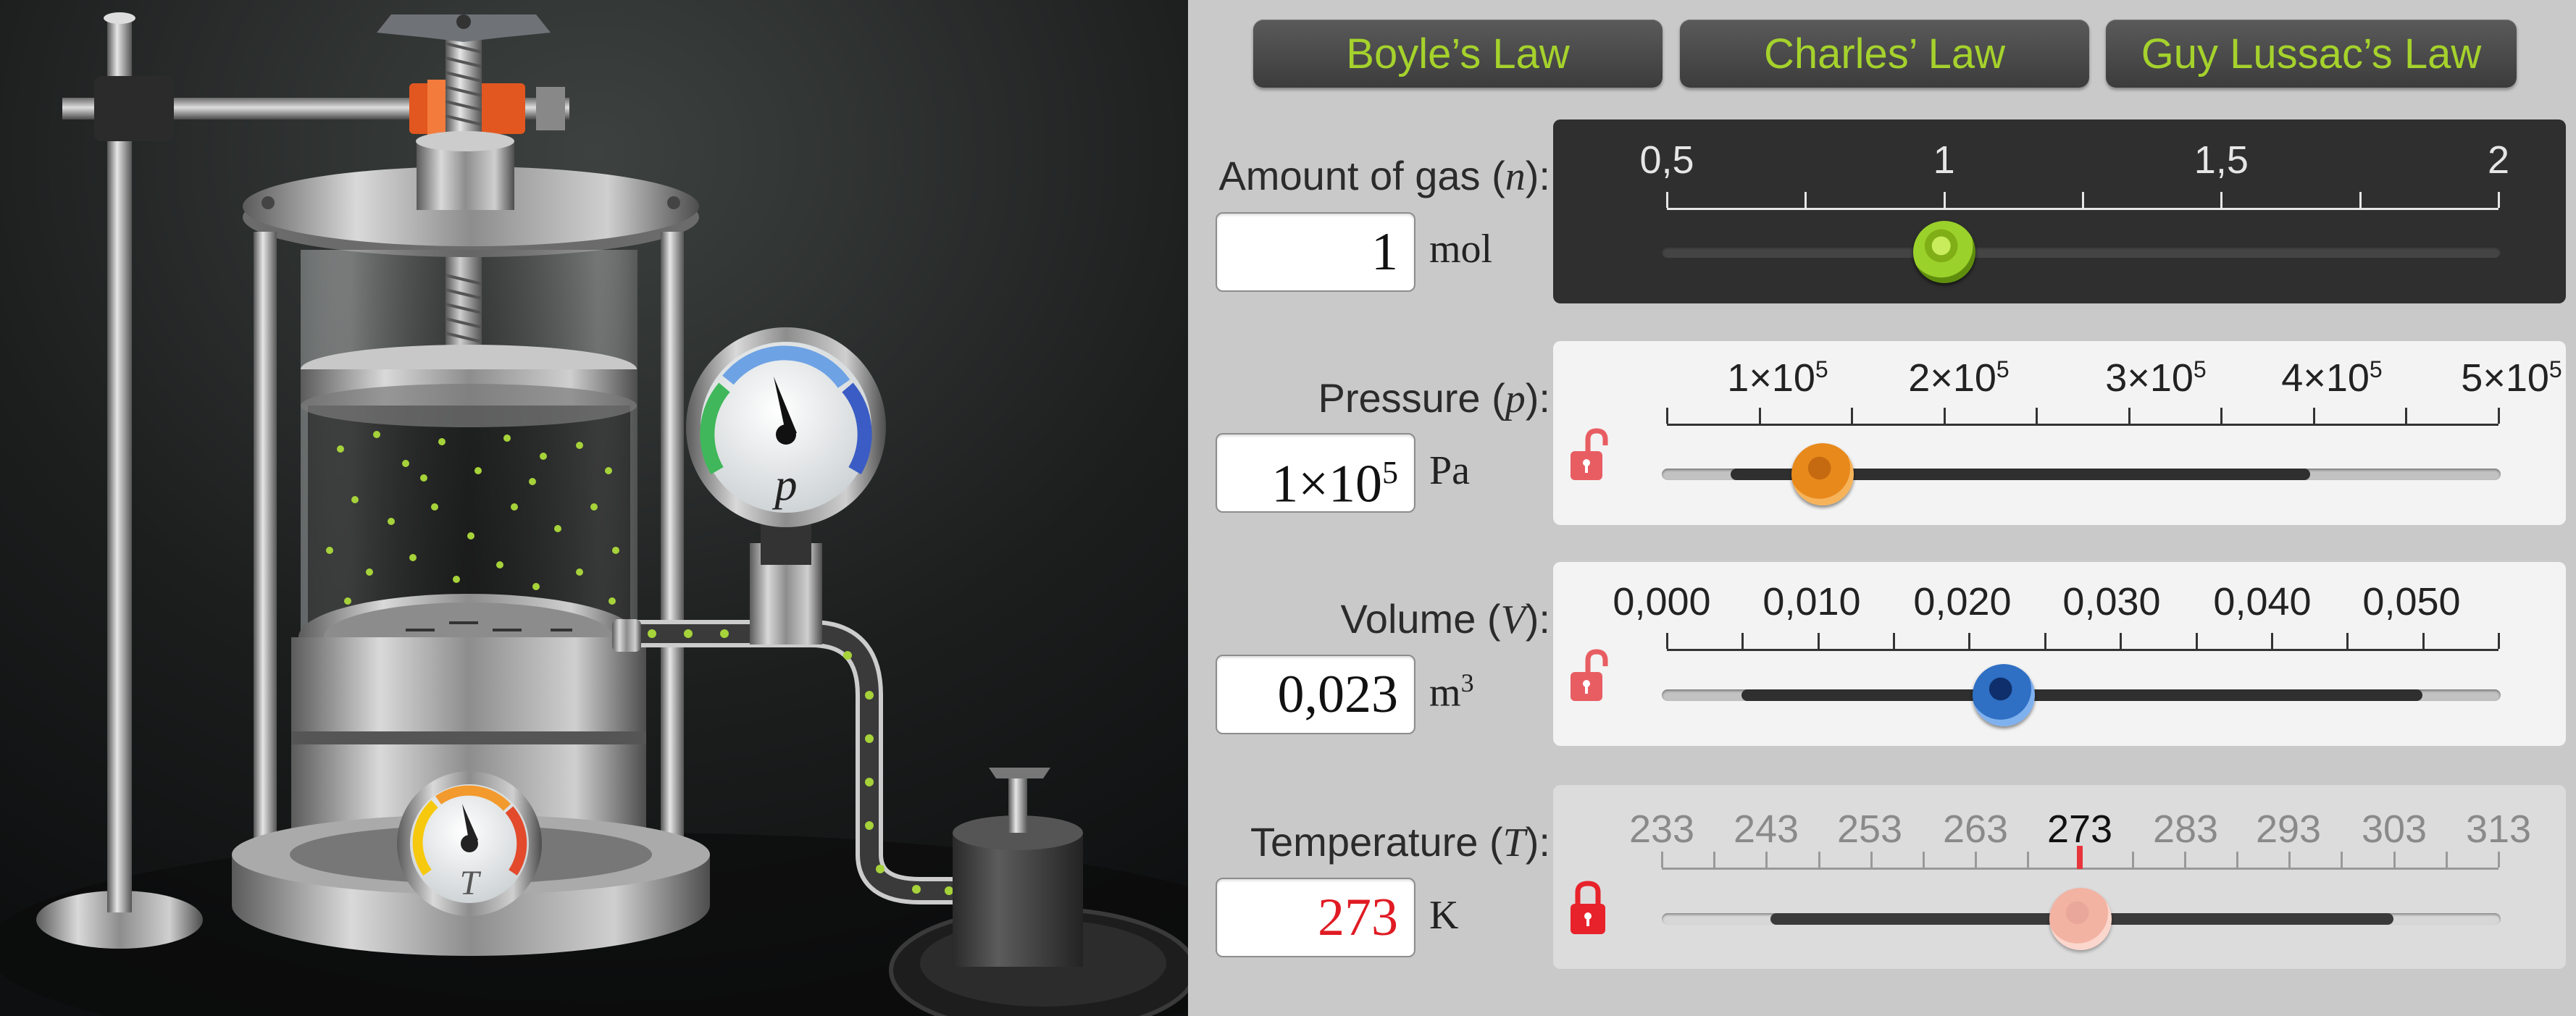 The image size is (2576, 1016). What do you see at coordinates (1661, 829) in the screenshot?
I see `temperature-tick-label: 233` at bounding box center [1661, 829].